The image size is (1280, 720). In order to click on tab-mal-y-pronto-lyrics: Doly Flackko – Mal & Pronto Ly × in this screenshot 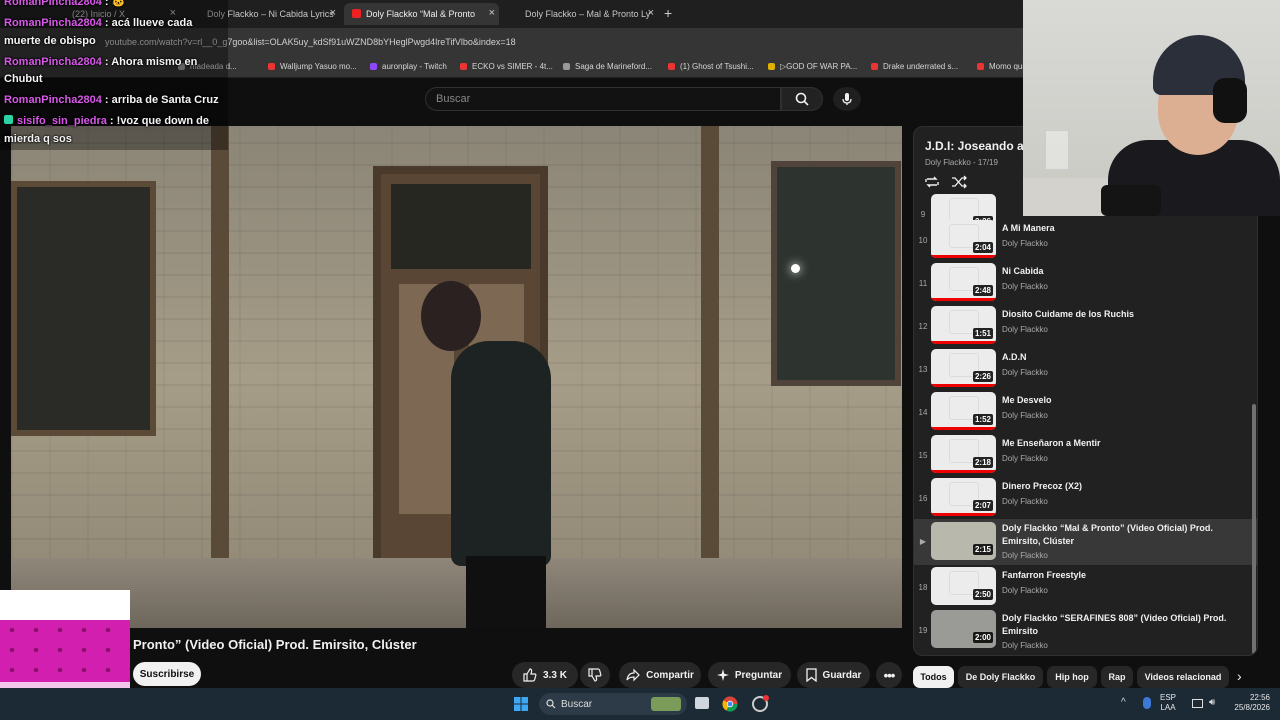, I will do `click(580, 14)`.